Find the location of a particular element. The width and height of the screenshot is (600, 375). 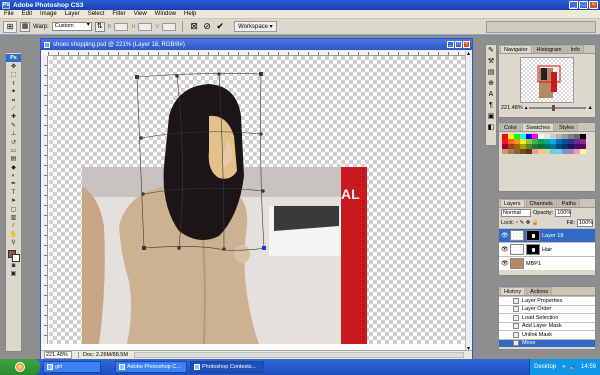

speaker-icon: 🔈 is located at coordinates (573, 367).